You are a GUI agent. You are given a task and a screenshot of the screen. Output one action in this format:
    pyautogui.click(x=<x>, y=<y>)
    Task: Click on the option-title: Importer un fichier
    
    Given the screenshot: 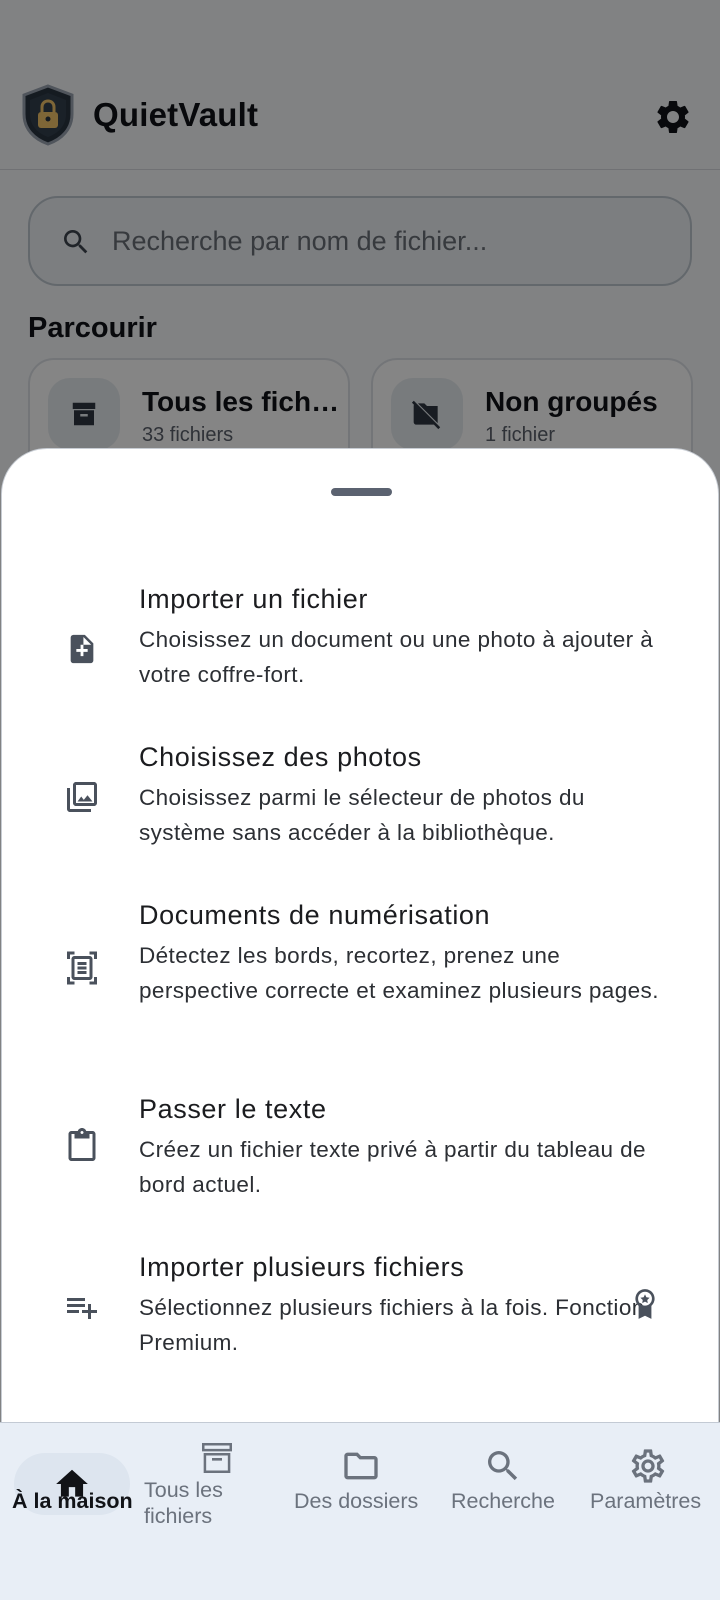 What is the action you would take?
    pyautogui.click(x=253, y=599)
    